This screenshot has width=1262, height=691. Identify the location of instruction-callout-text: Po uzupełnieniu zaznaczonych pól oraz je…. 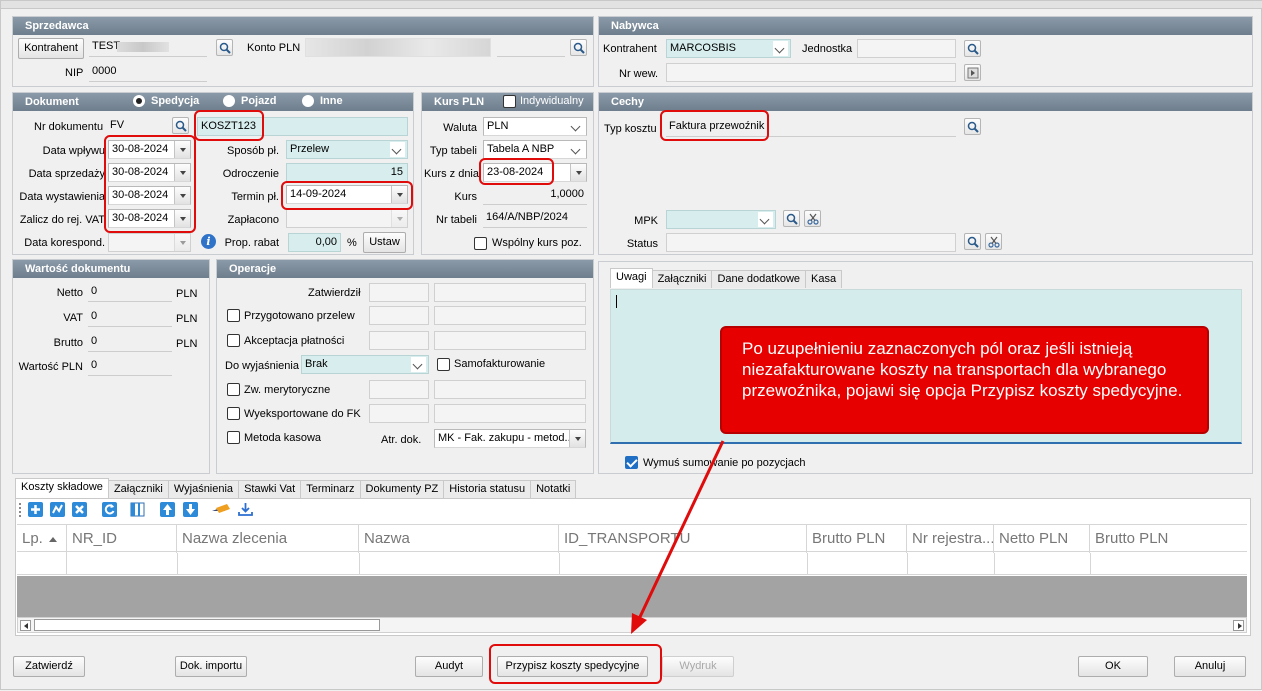
(962, 369).